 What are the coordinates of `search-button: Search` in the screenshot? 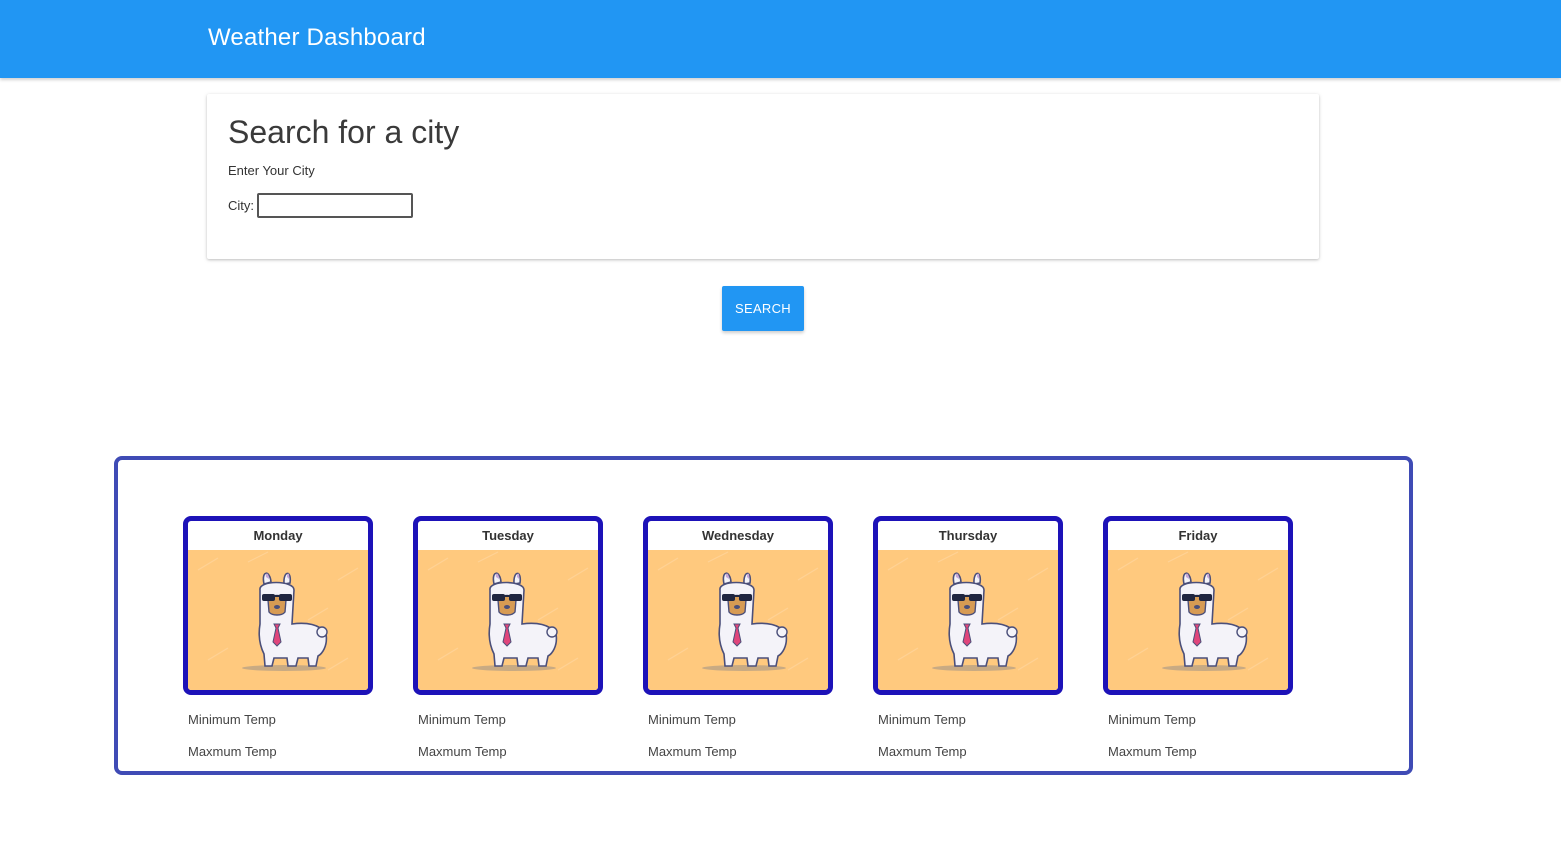 It's located at (763, 308).